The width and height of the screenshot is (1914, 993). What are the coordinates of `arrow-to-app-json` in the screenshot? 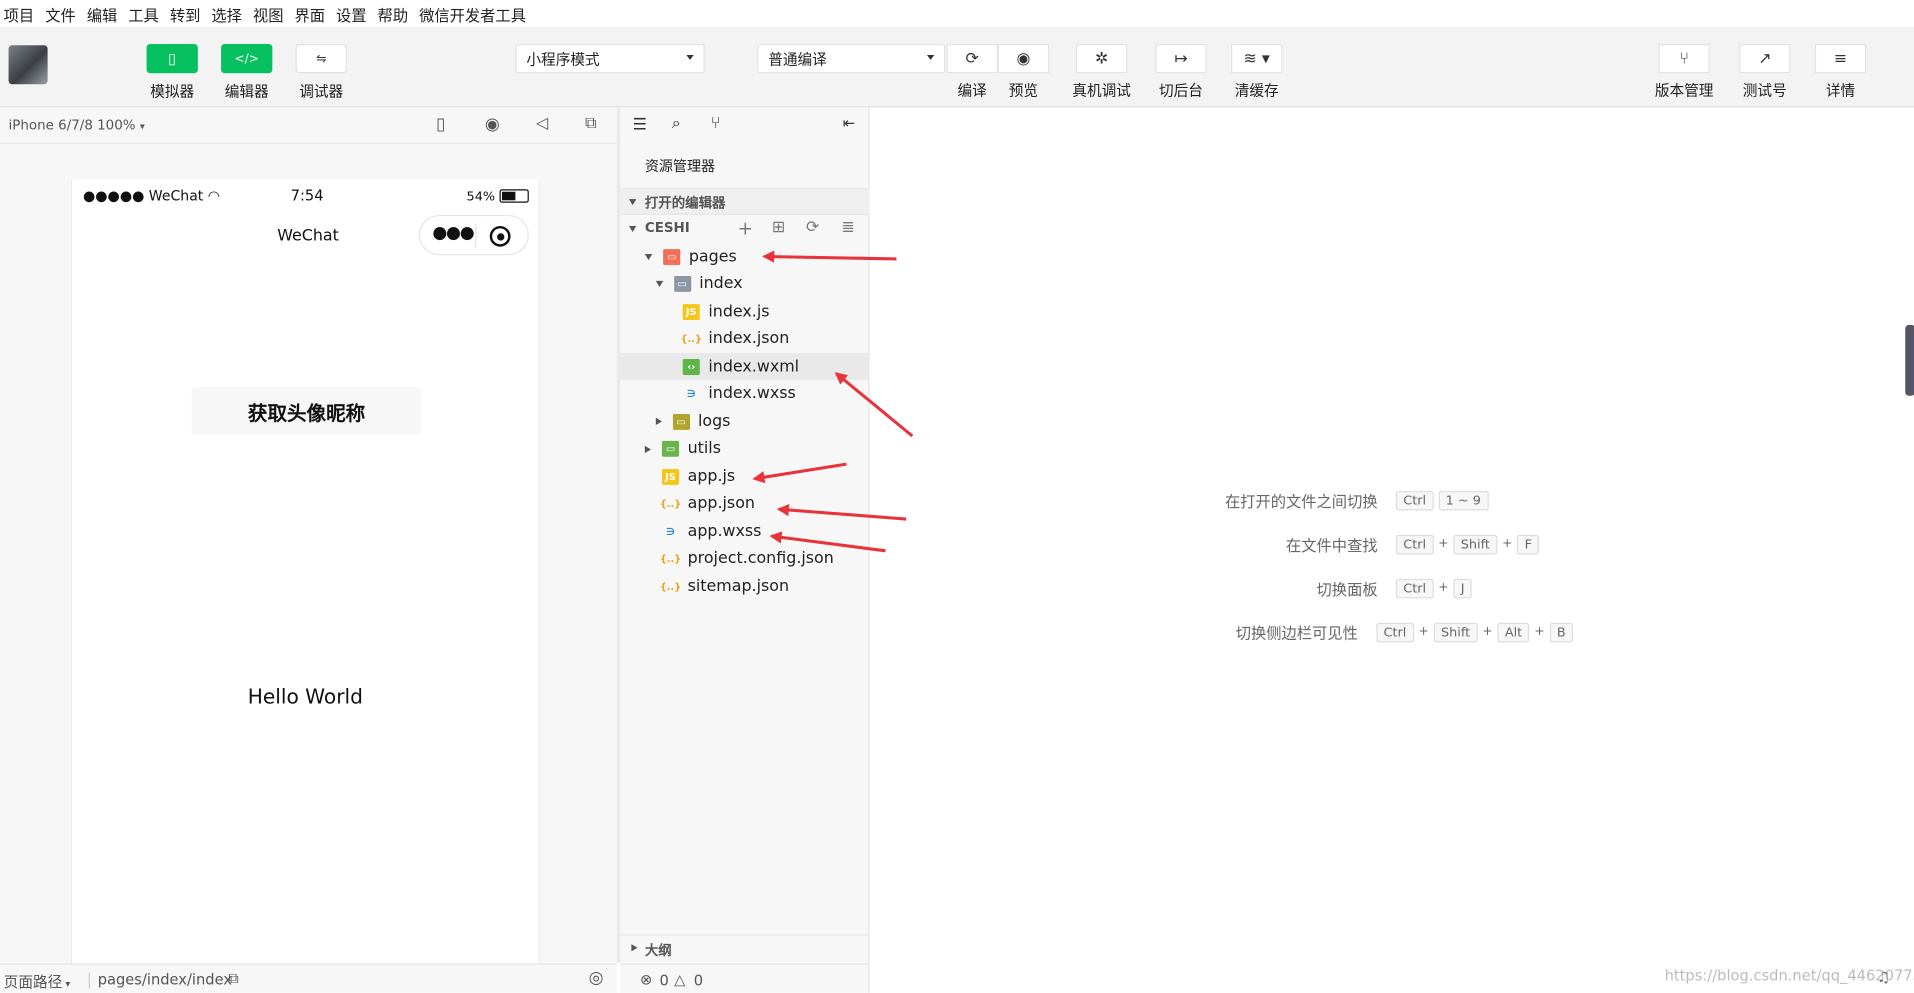 It's located at (841, 512).